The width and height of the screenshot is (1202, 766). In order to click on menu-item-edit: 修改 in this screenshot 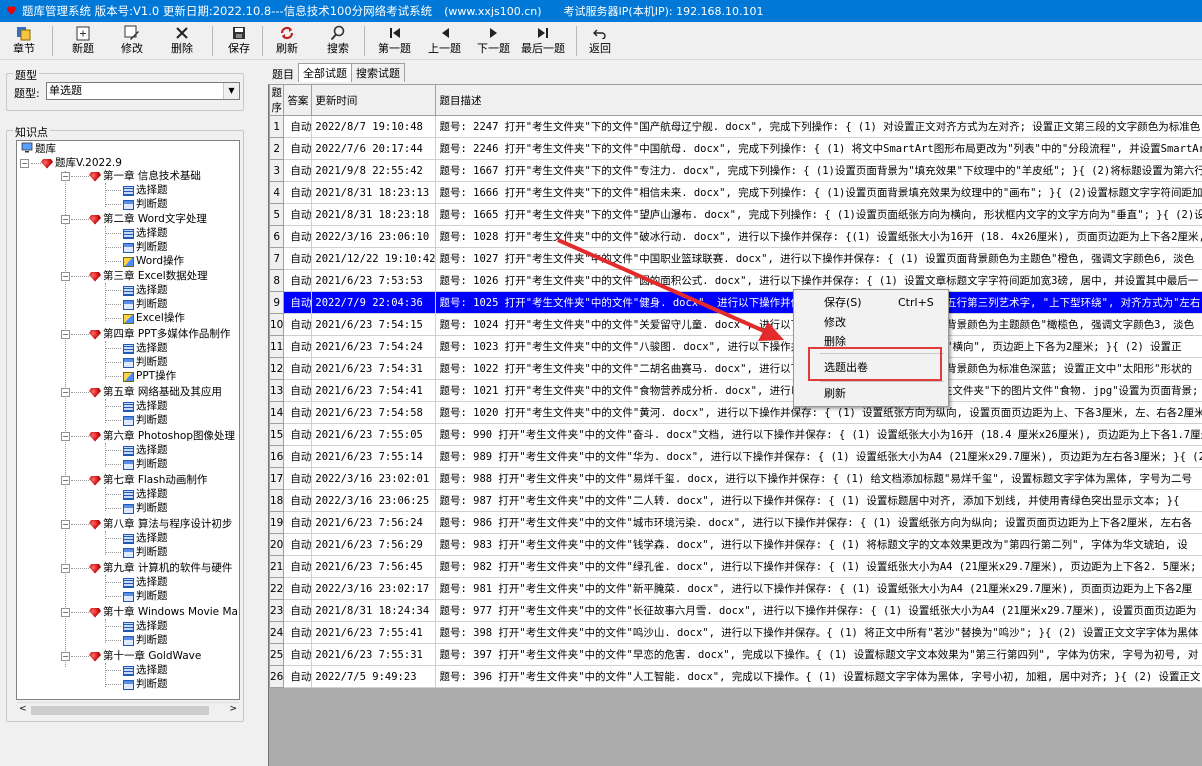, I will do `click(835, 323)`.